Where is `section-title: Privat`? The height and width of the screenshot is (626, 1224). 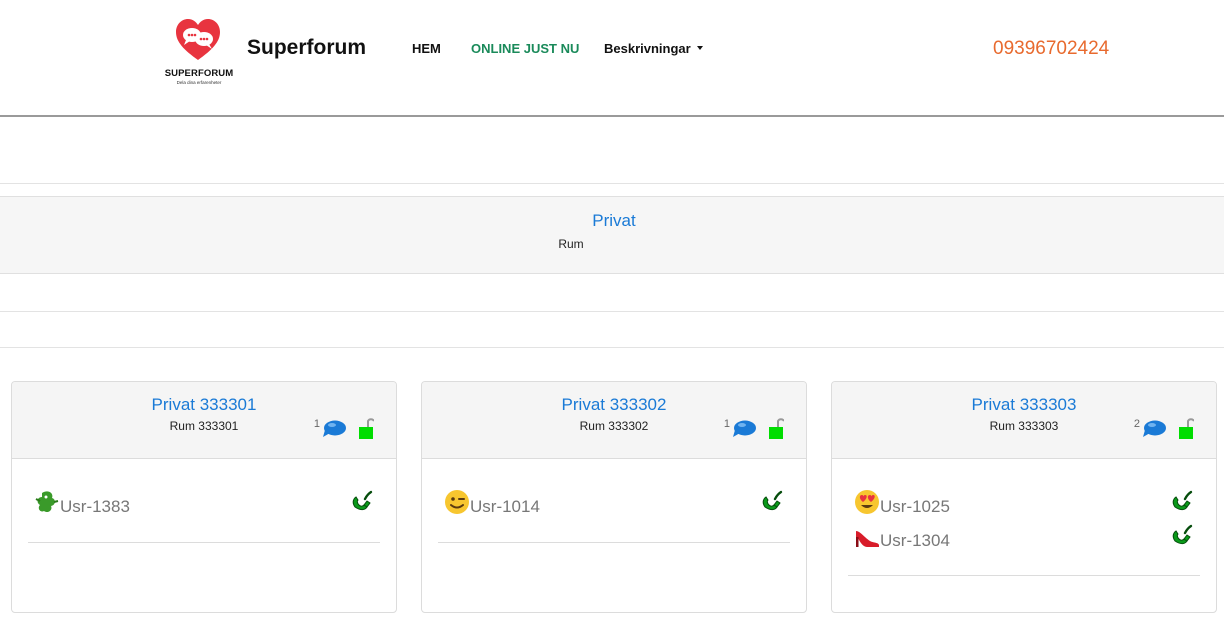 section-title: Privat is located at coordinates (614, 220).